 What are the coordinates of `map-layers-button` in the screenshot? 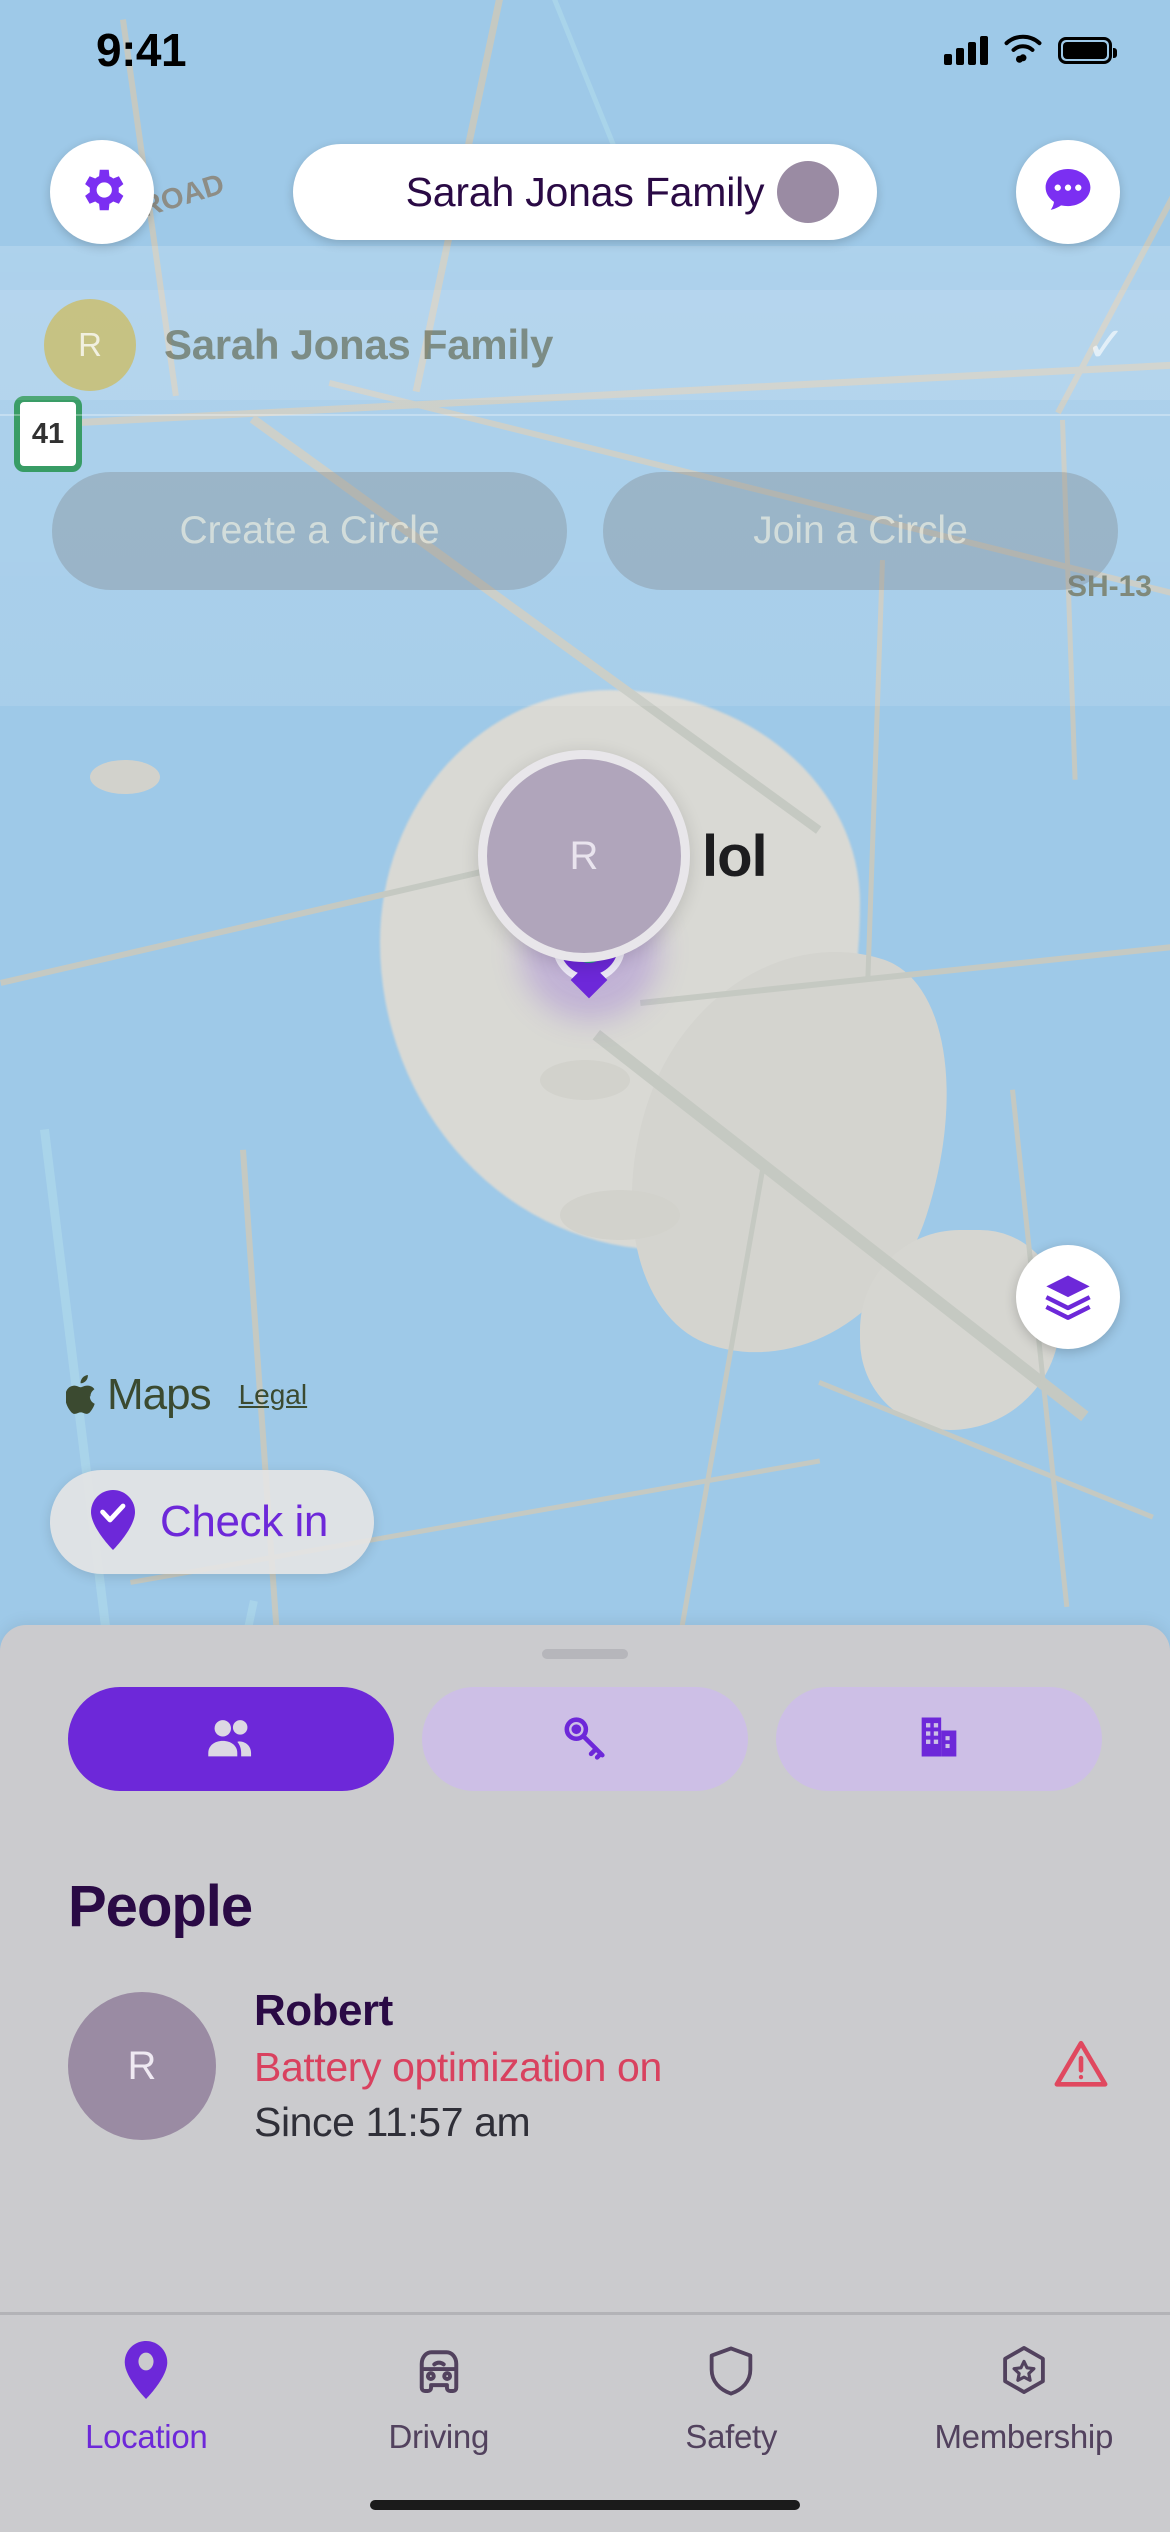 It's located at (1068, 1297).